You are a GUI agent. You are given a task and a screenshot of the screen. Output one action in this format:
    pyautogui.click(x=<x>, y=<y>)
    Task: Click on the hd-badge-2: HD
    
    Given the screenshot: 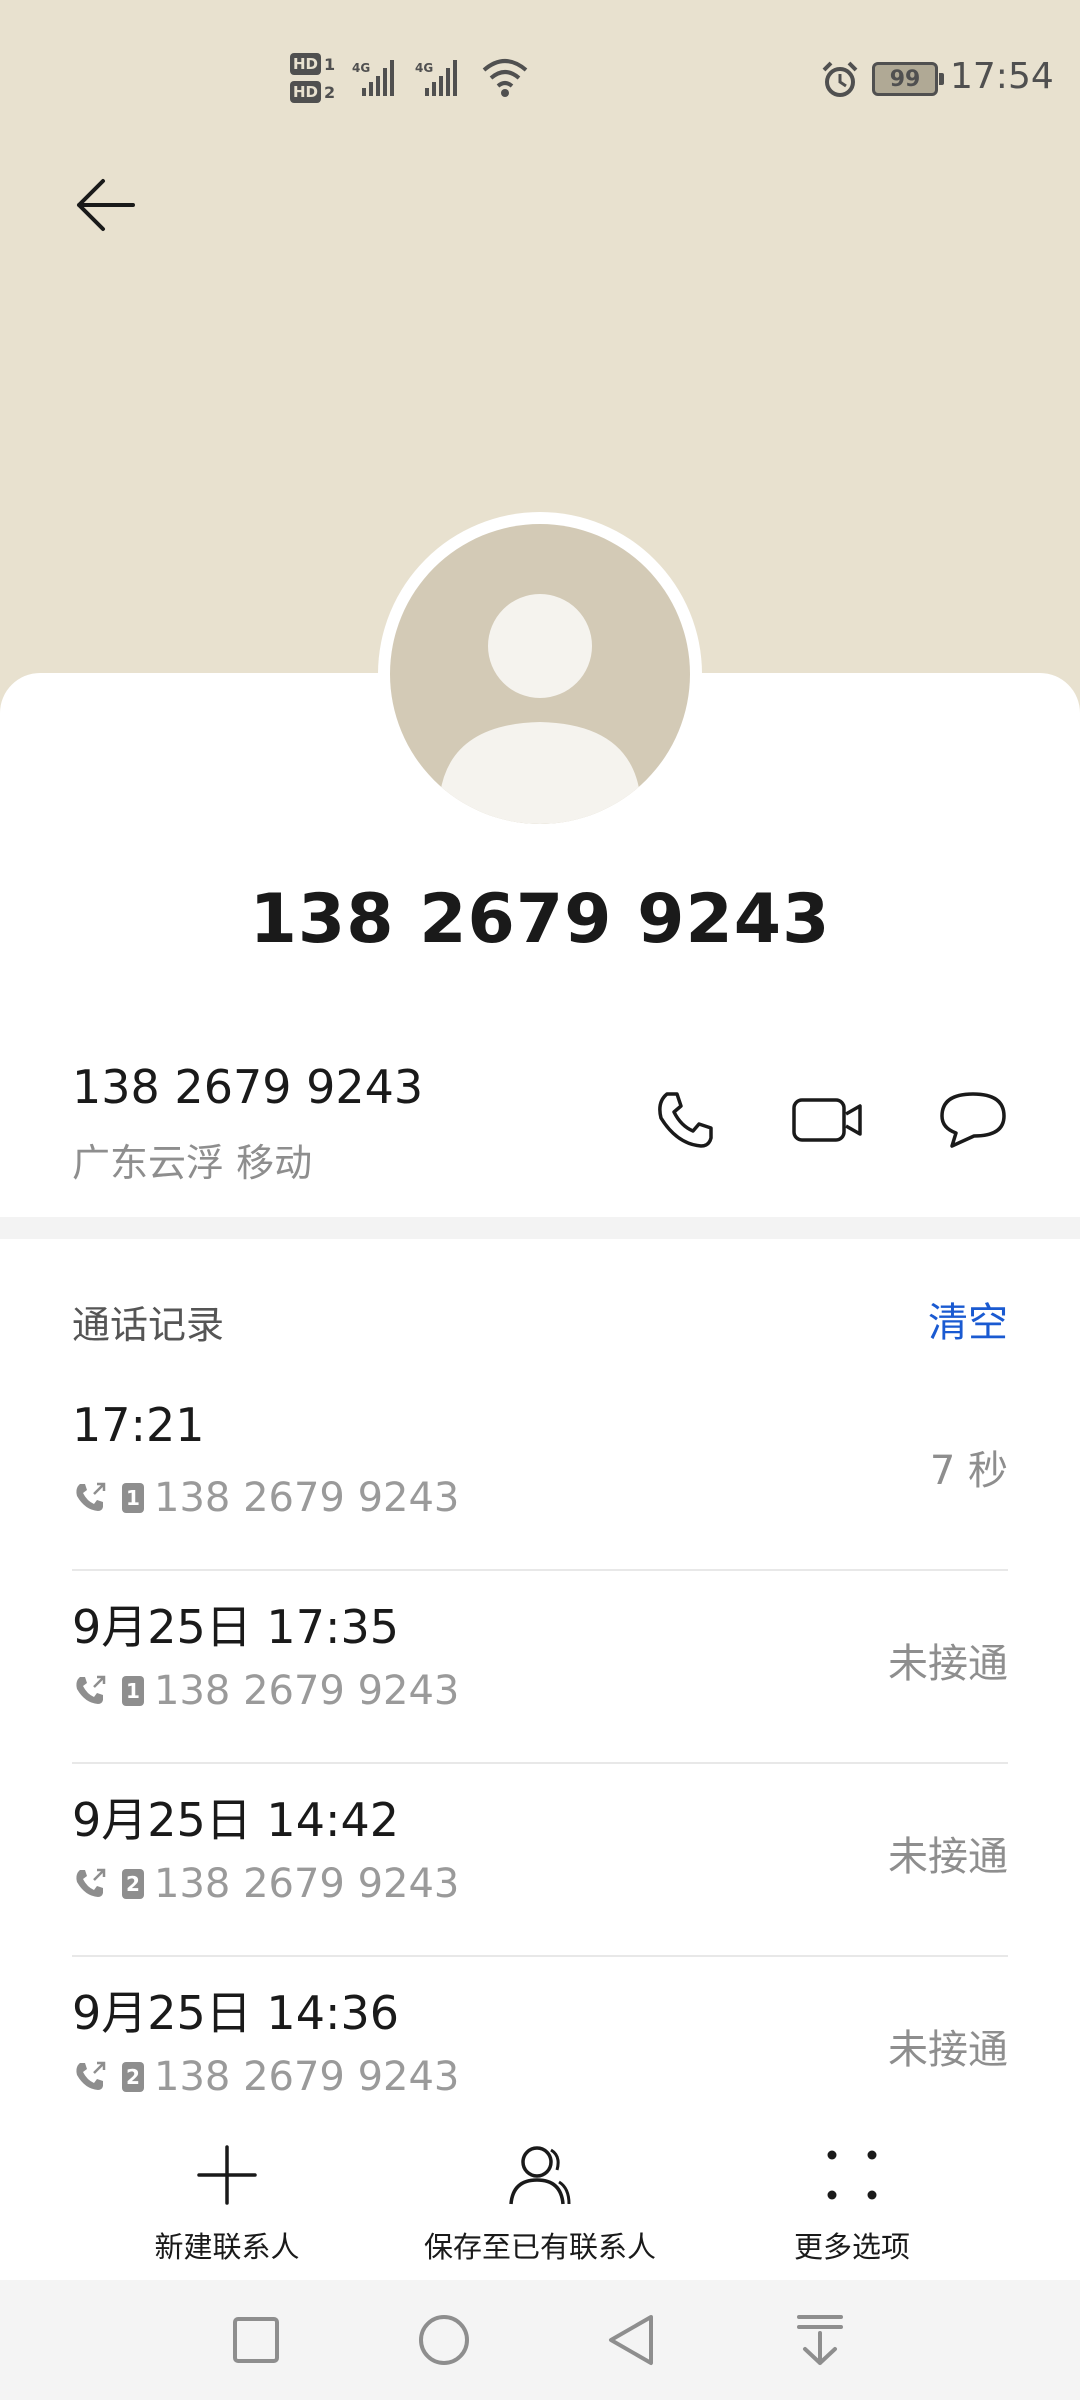 What is the action you would take?
    pyautogui.click(x=306, y=92)
    